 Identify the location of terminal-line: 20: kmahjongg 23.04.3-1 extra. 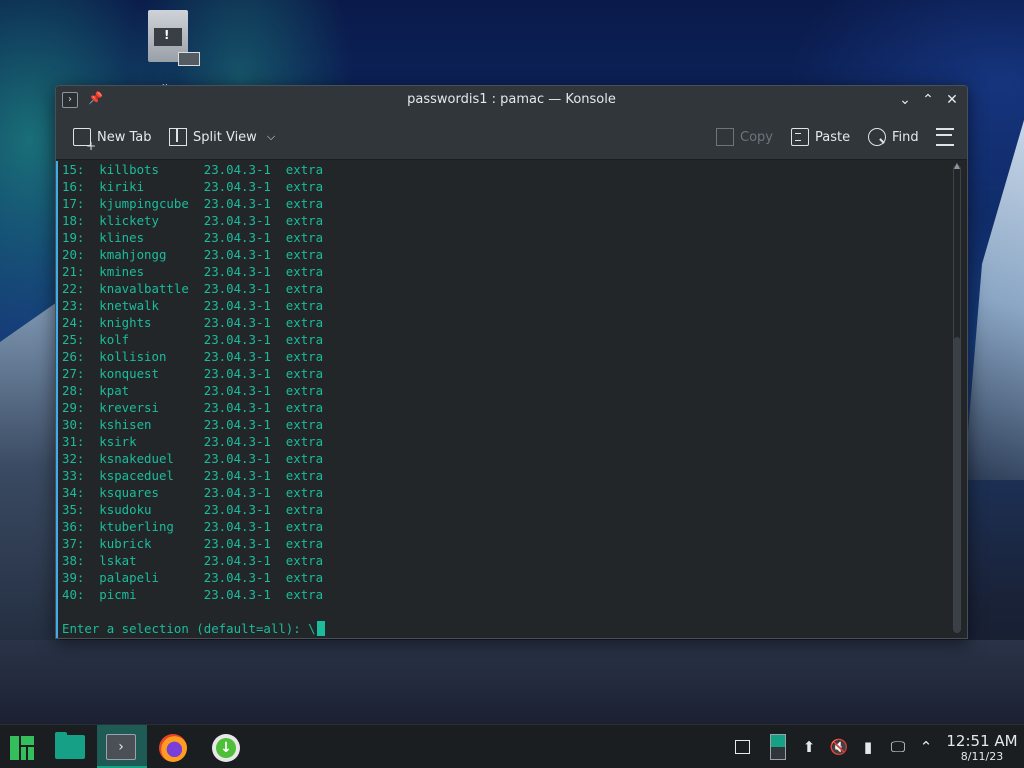
(193, 254).